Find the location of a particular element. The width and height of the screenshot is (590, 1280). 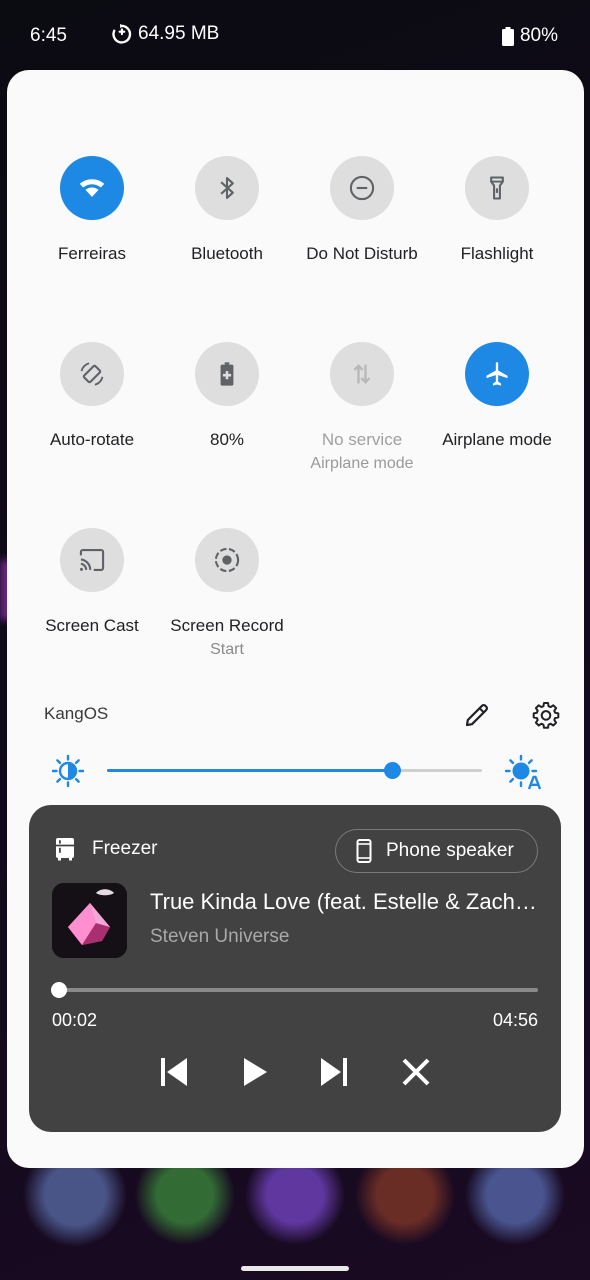

airplane-icon is located at coordinates (497, 374).